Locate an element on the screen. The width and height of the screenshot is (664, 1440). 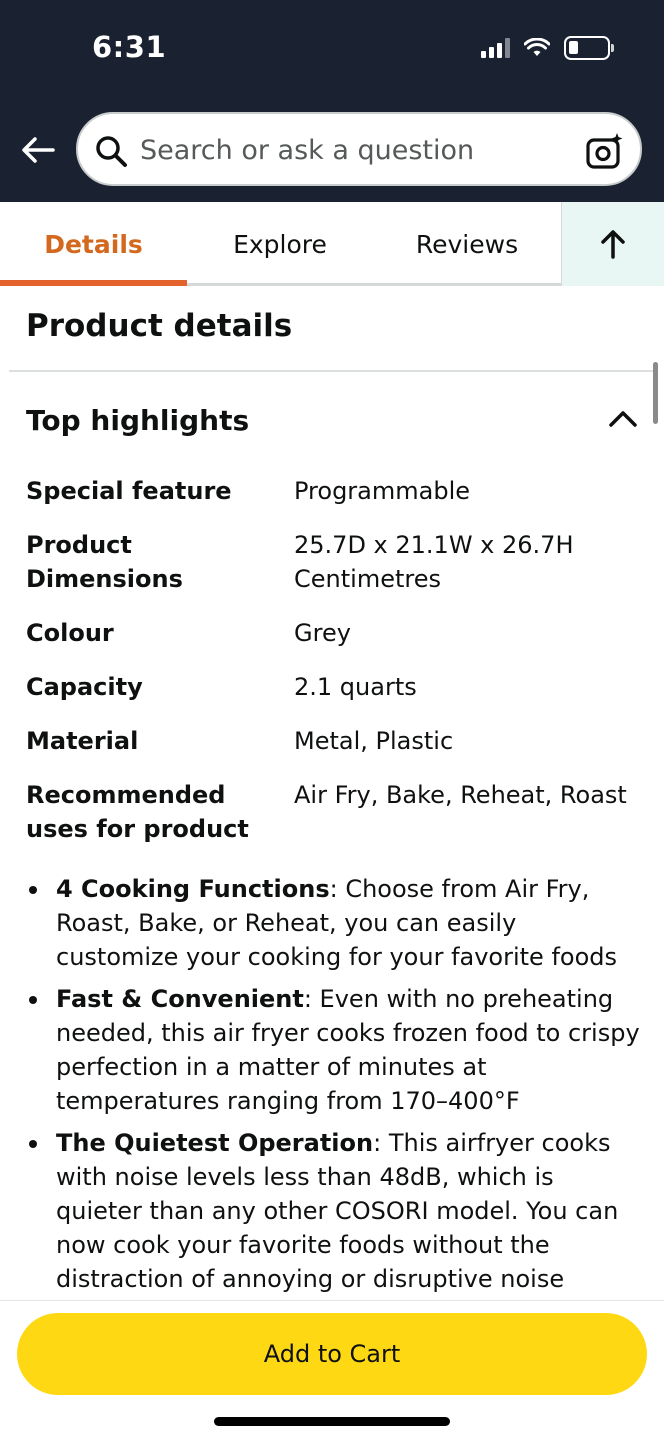
battery-icon is located at coordinates (589, 48).